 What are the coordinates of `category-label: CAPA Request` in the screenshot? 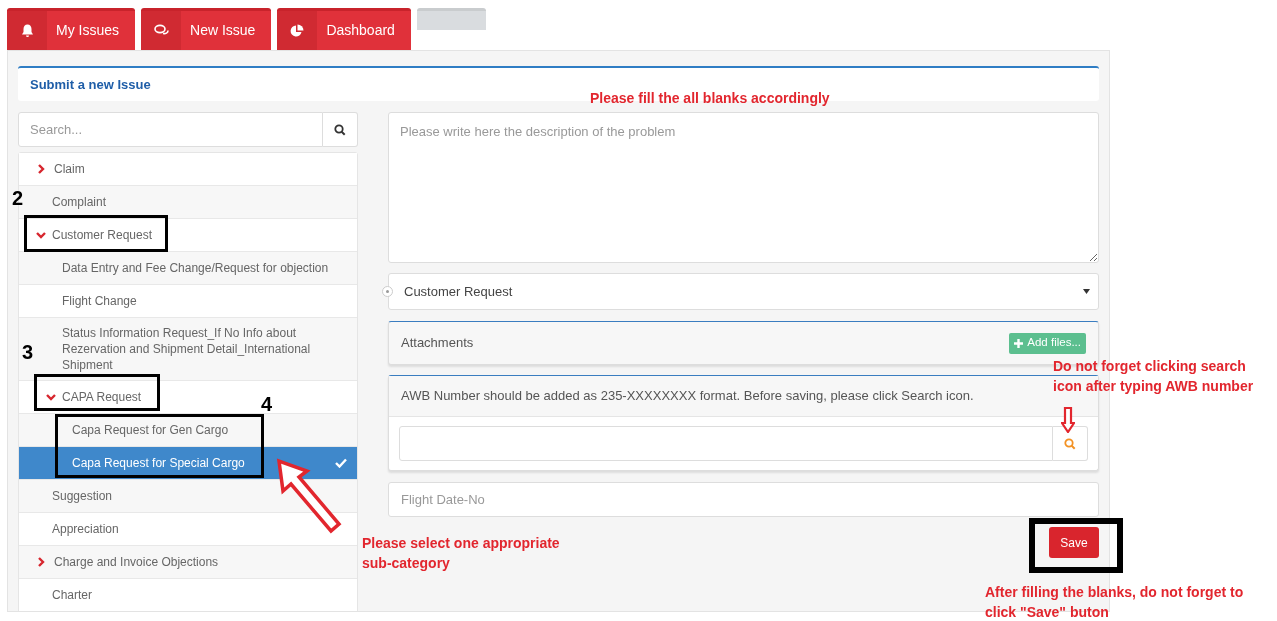 It's located at (102, 397).